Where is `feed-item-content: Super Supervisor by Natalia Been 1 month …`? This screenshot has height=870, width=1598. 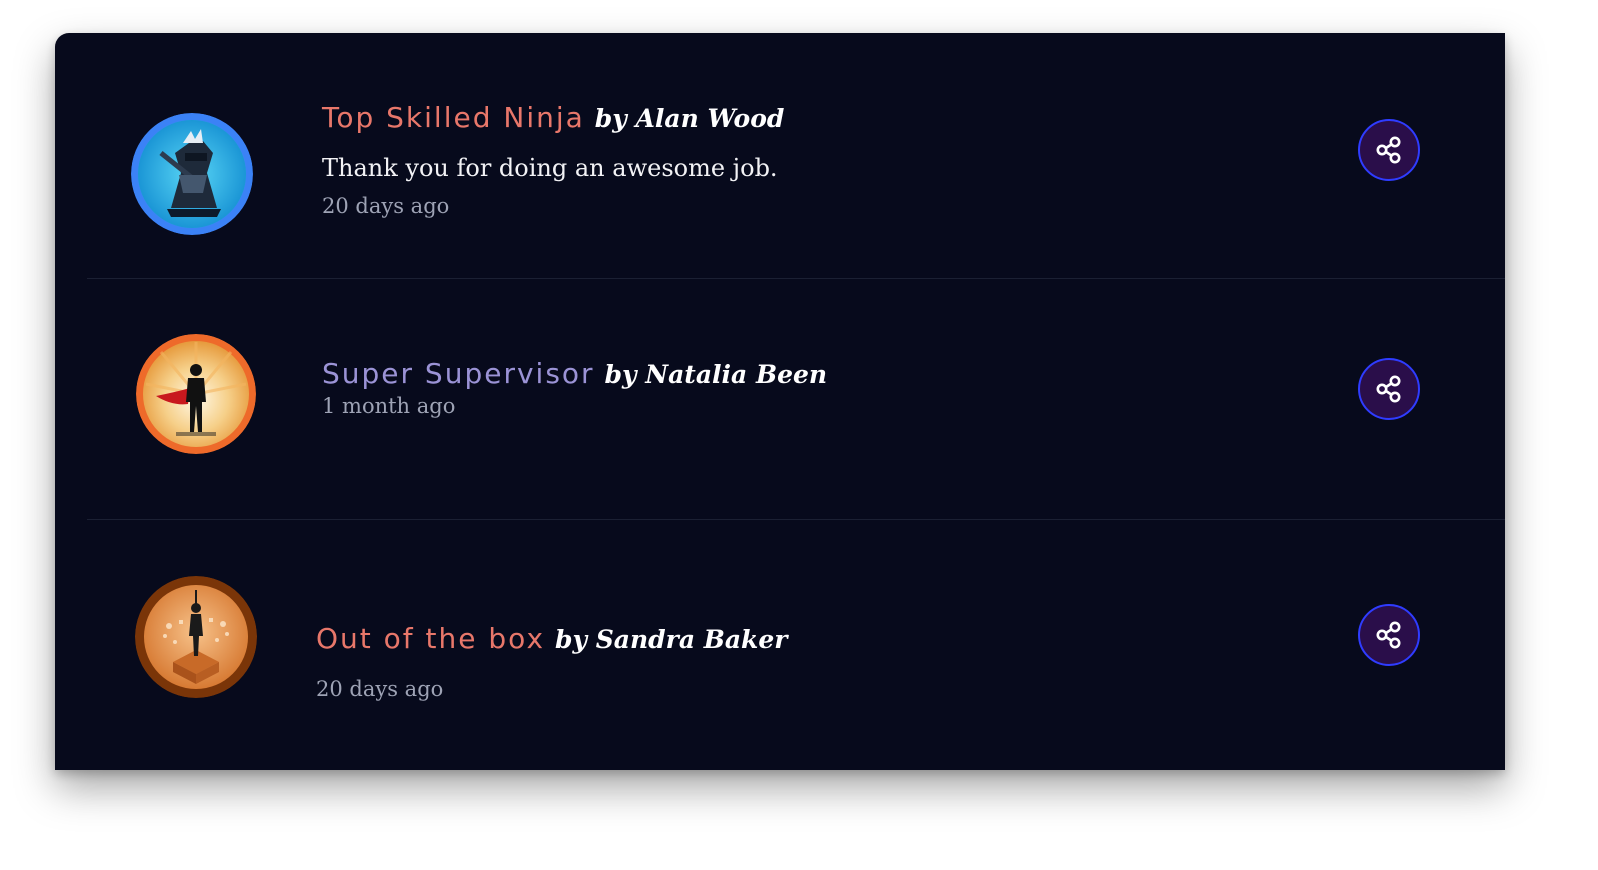 feed-item-content: Super Supervisor by Natalia Been 1 month … is located at coordinates (574, 387).